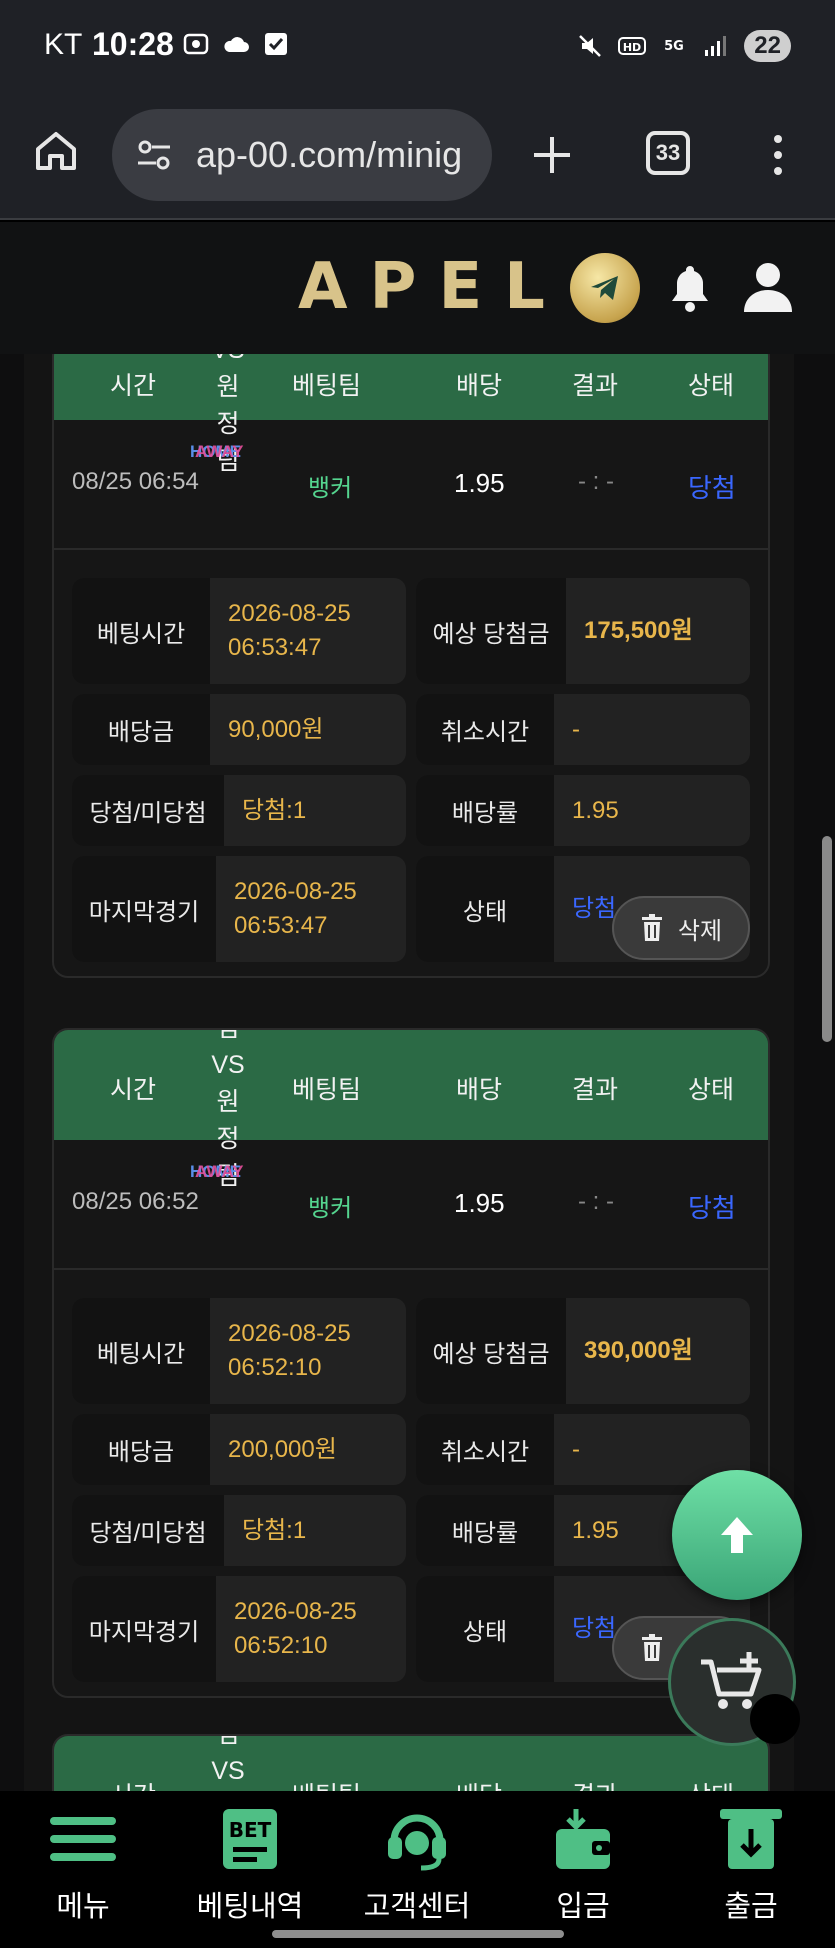 The image size is (835, 1948). Describe the element at coordinates (417, 1907) in the screenshot. I see `nav-label: 고객센터` at that location.